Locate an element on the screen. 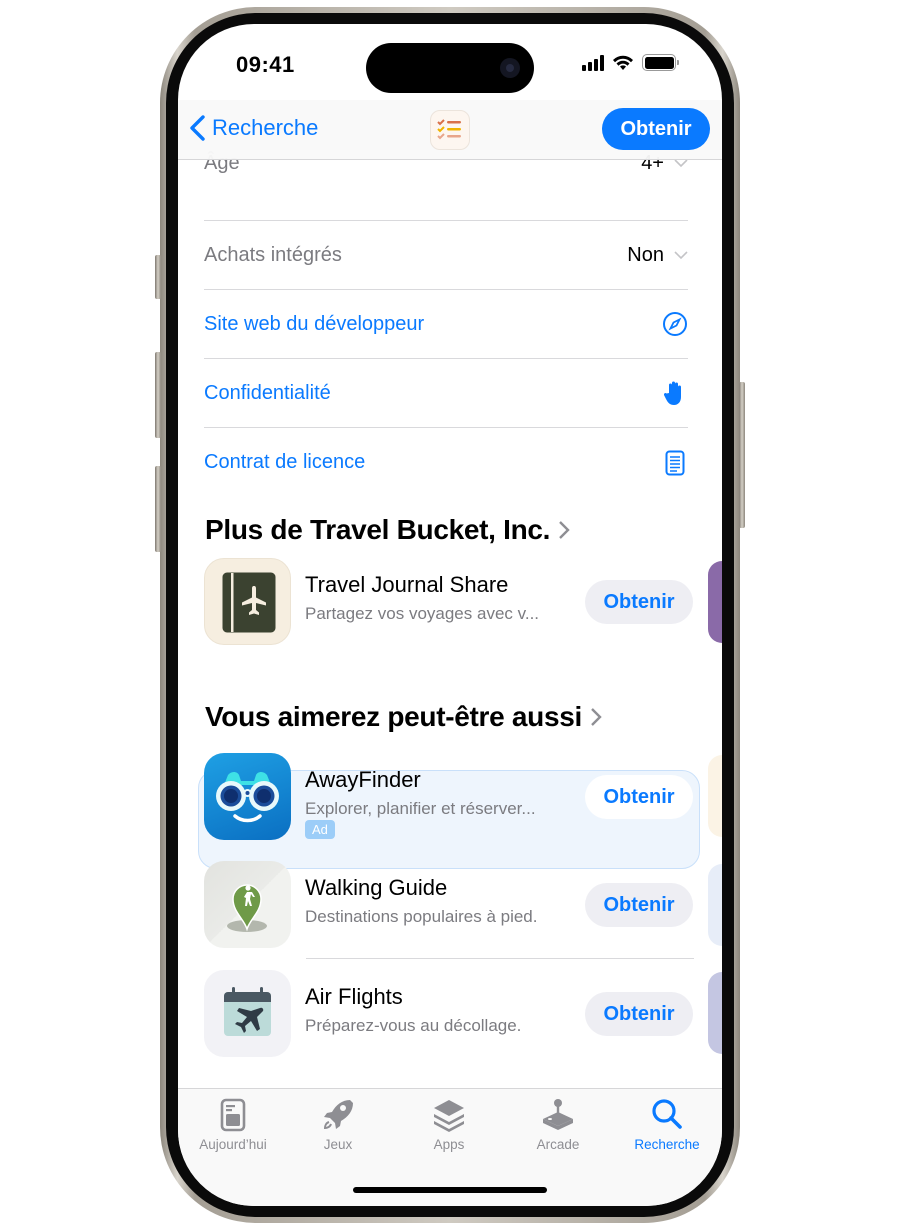 This screenshot has height=1230, width=900. info-label: Achats intégrés is located at coordinates (273, 254).